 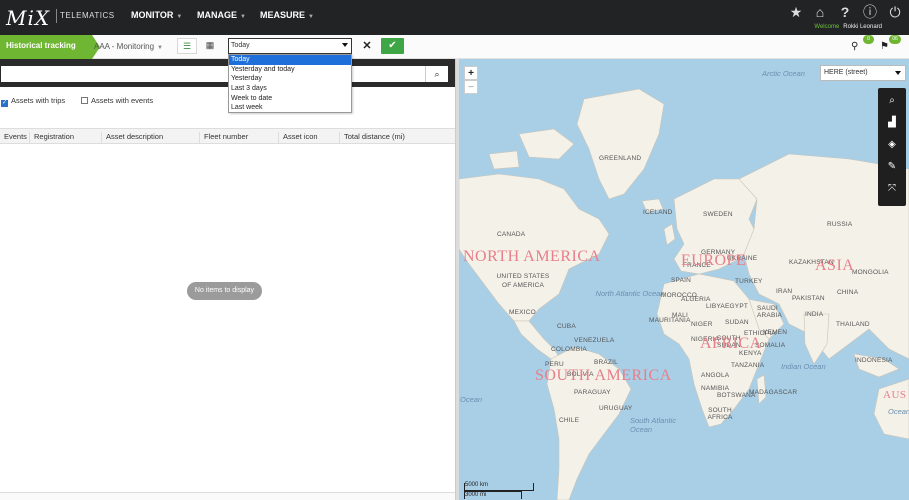 I want to click on layers-icon: ◈, so click(x=892, y=145).